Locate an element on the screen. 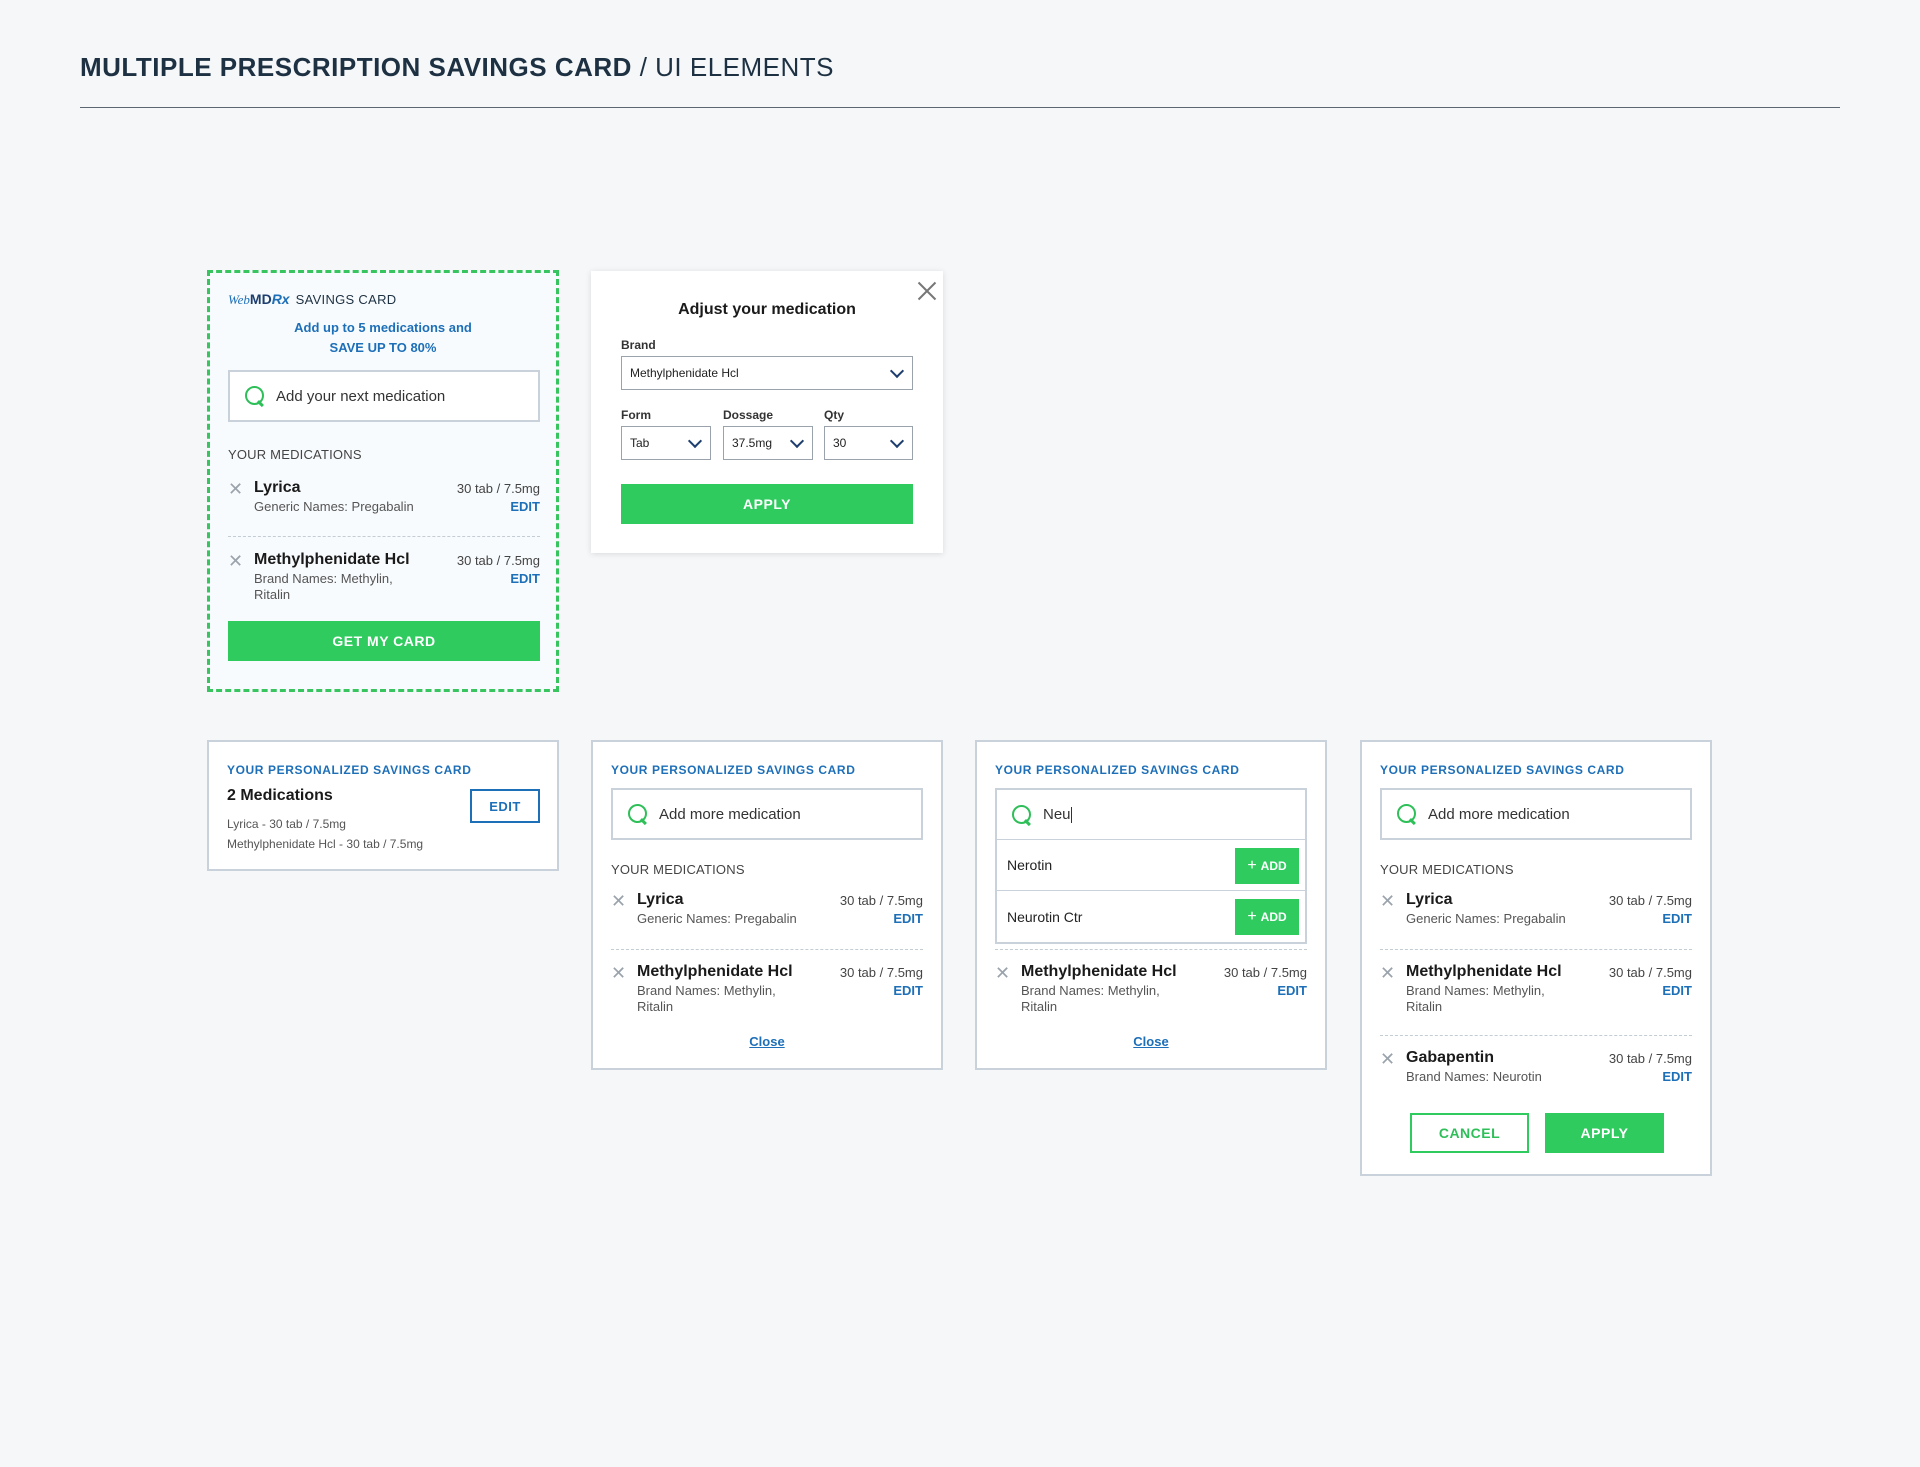 The image size is (1920, 1467). search-dropdown: Neu Nerotin + ADD Neurotin Ctr + ADD is located at coordinates (1151, 866).